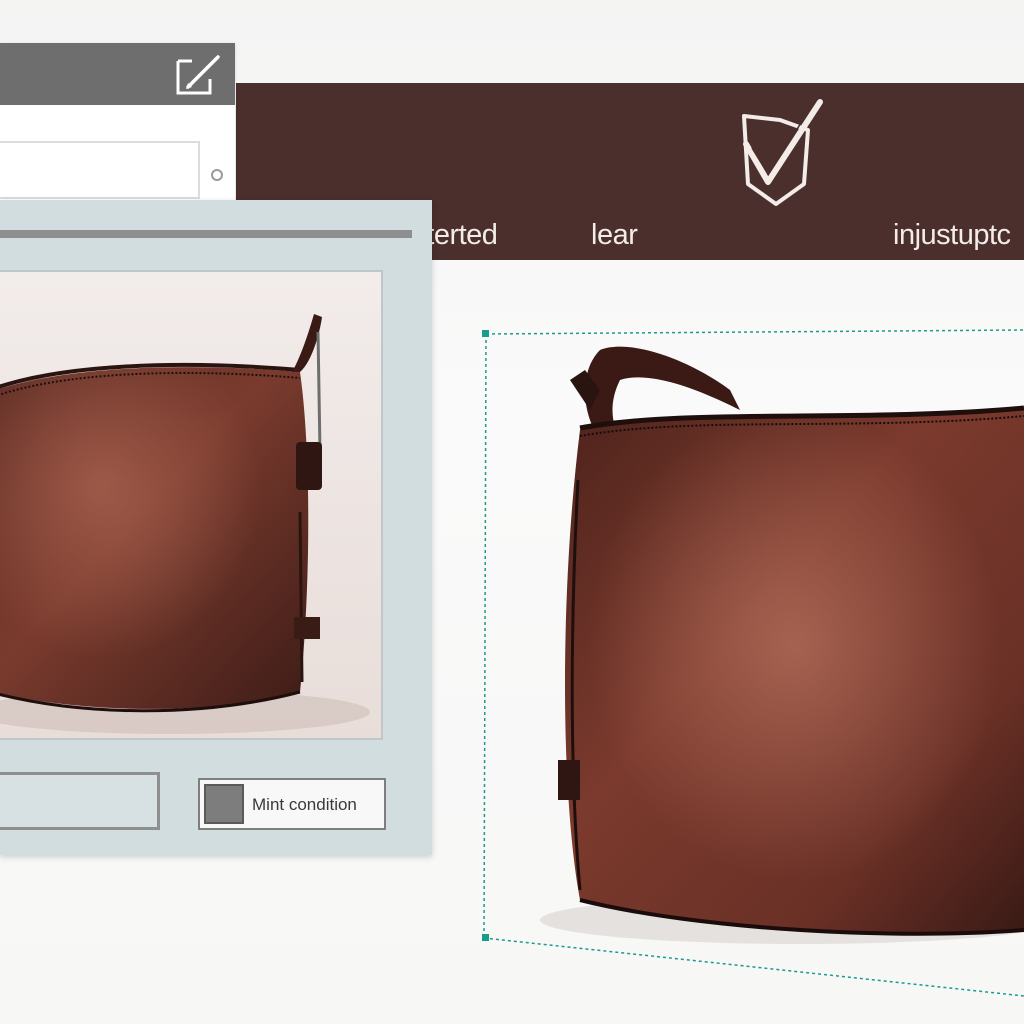  What do you see at coordinates (198, 75) in the screenshot?
I see `edit-icon` at bounding box center [198, 75].